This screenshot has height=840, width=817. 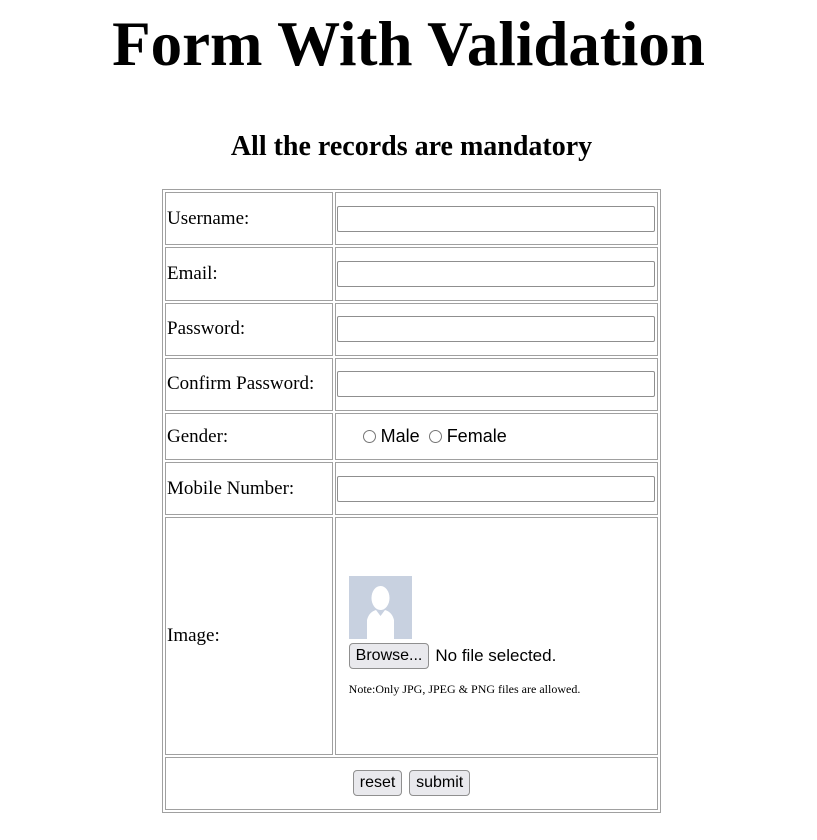 I want to click on gender-option-female: Female, so click(x=467, y=436).